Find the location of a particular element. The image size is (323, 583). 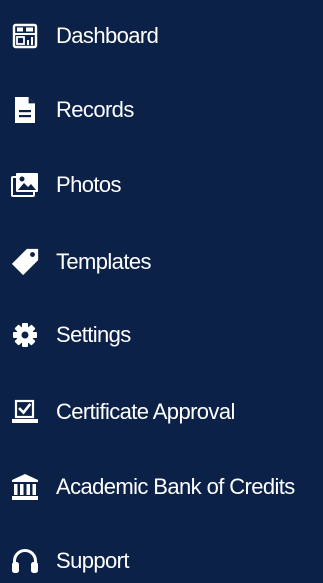

document-icon is located at coordinates (25, 110).